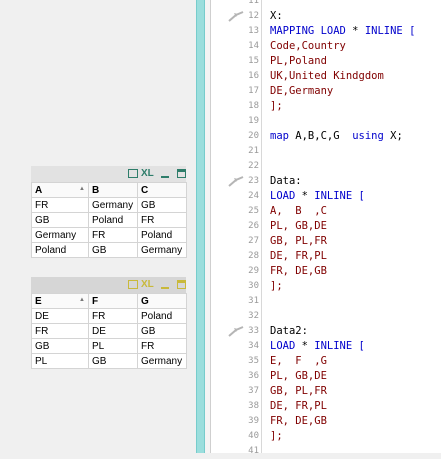  What do you see at coordinates (60, 301) in the screenshot?
I see `column-header: E ▲` at bounding box center [60, 301].